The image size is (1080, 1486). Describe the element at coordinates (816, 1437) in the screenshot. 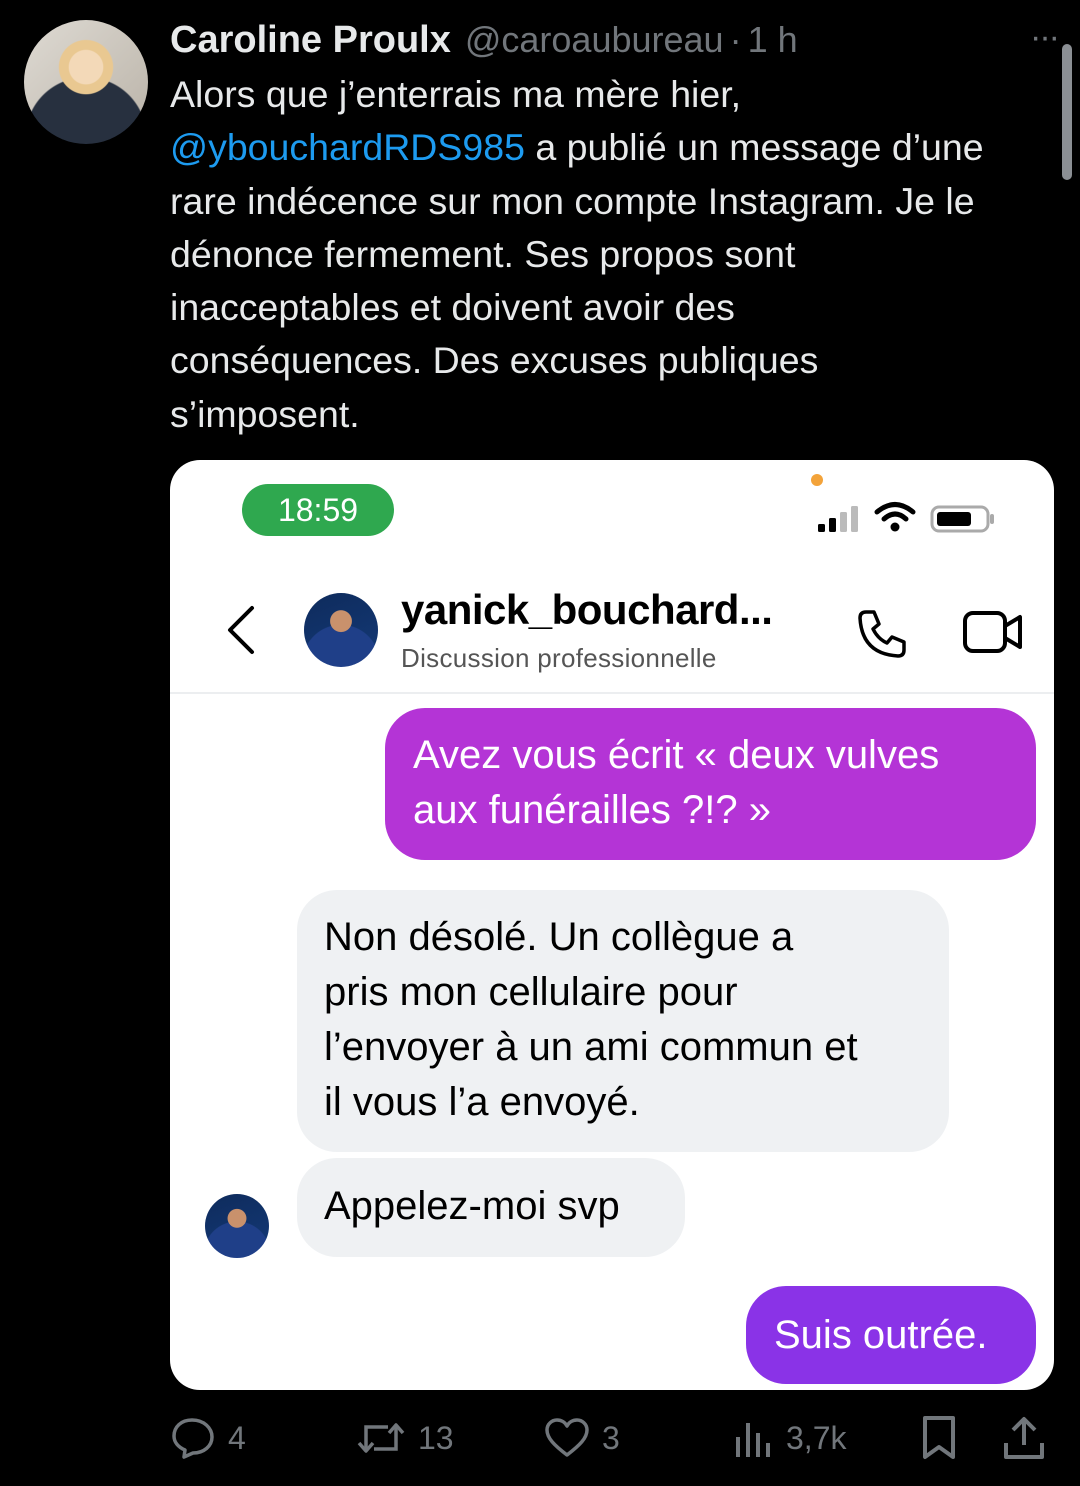

I see `views-count: 3,7k` at that location.